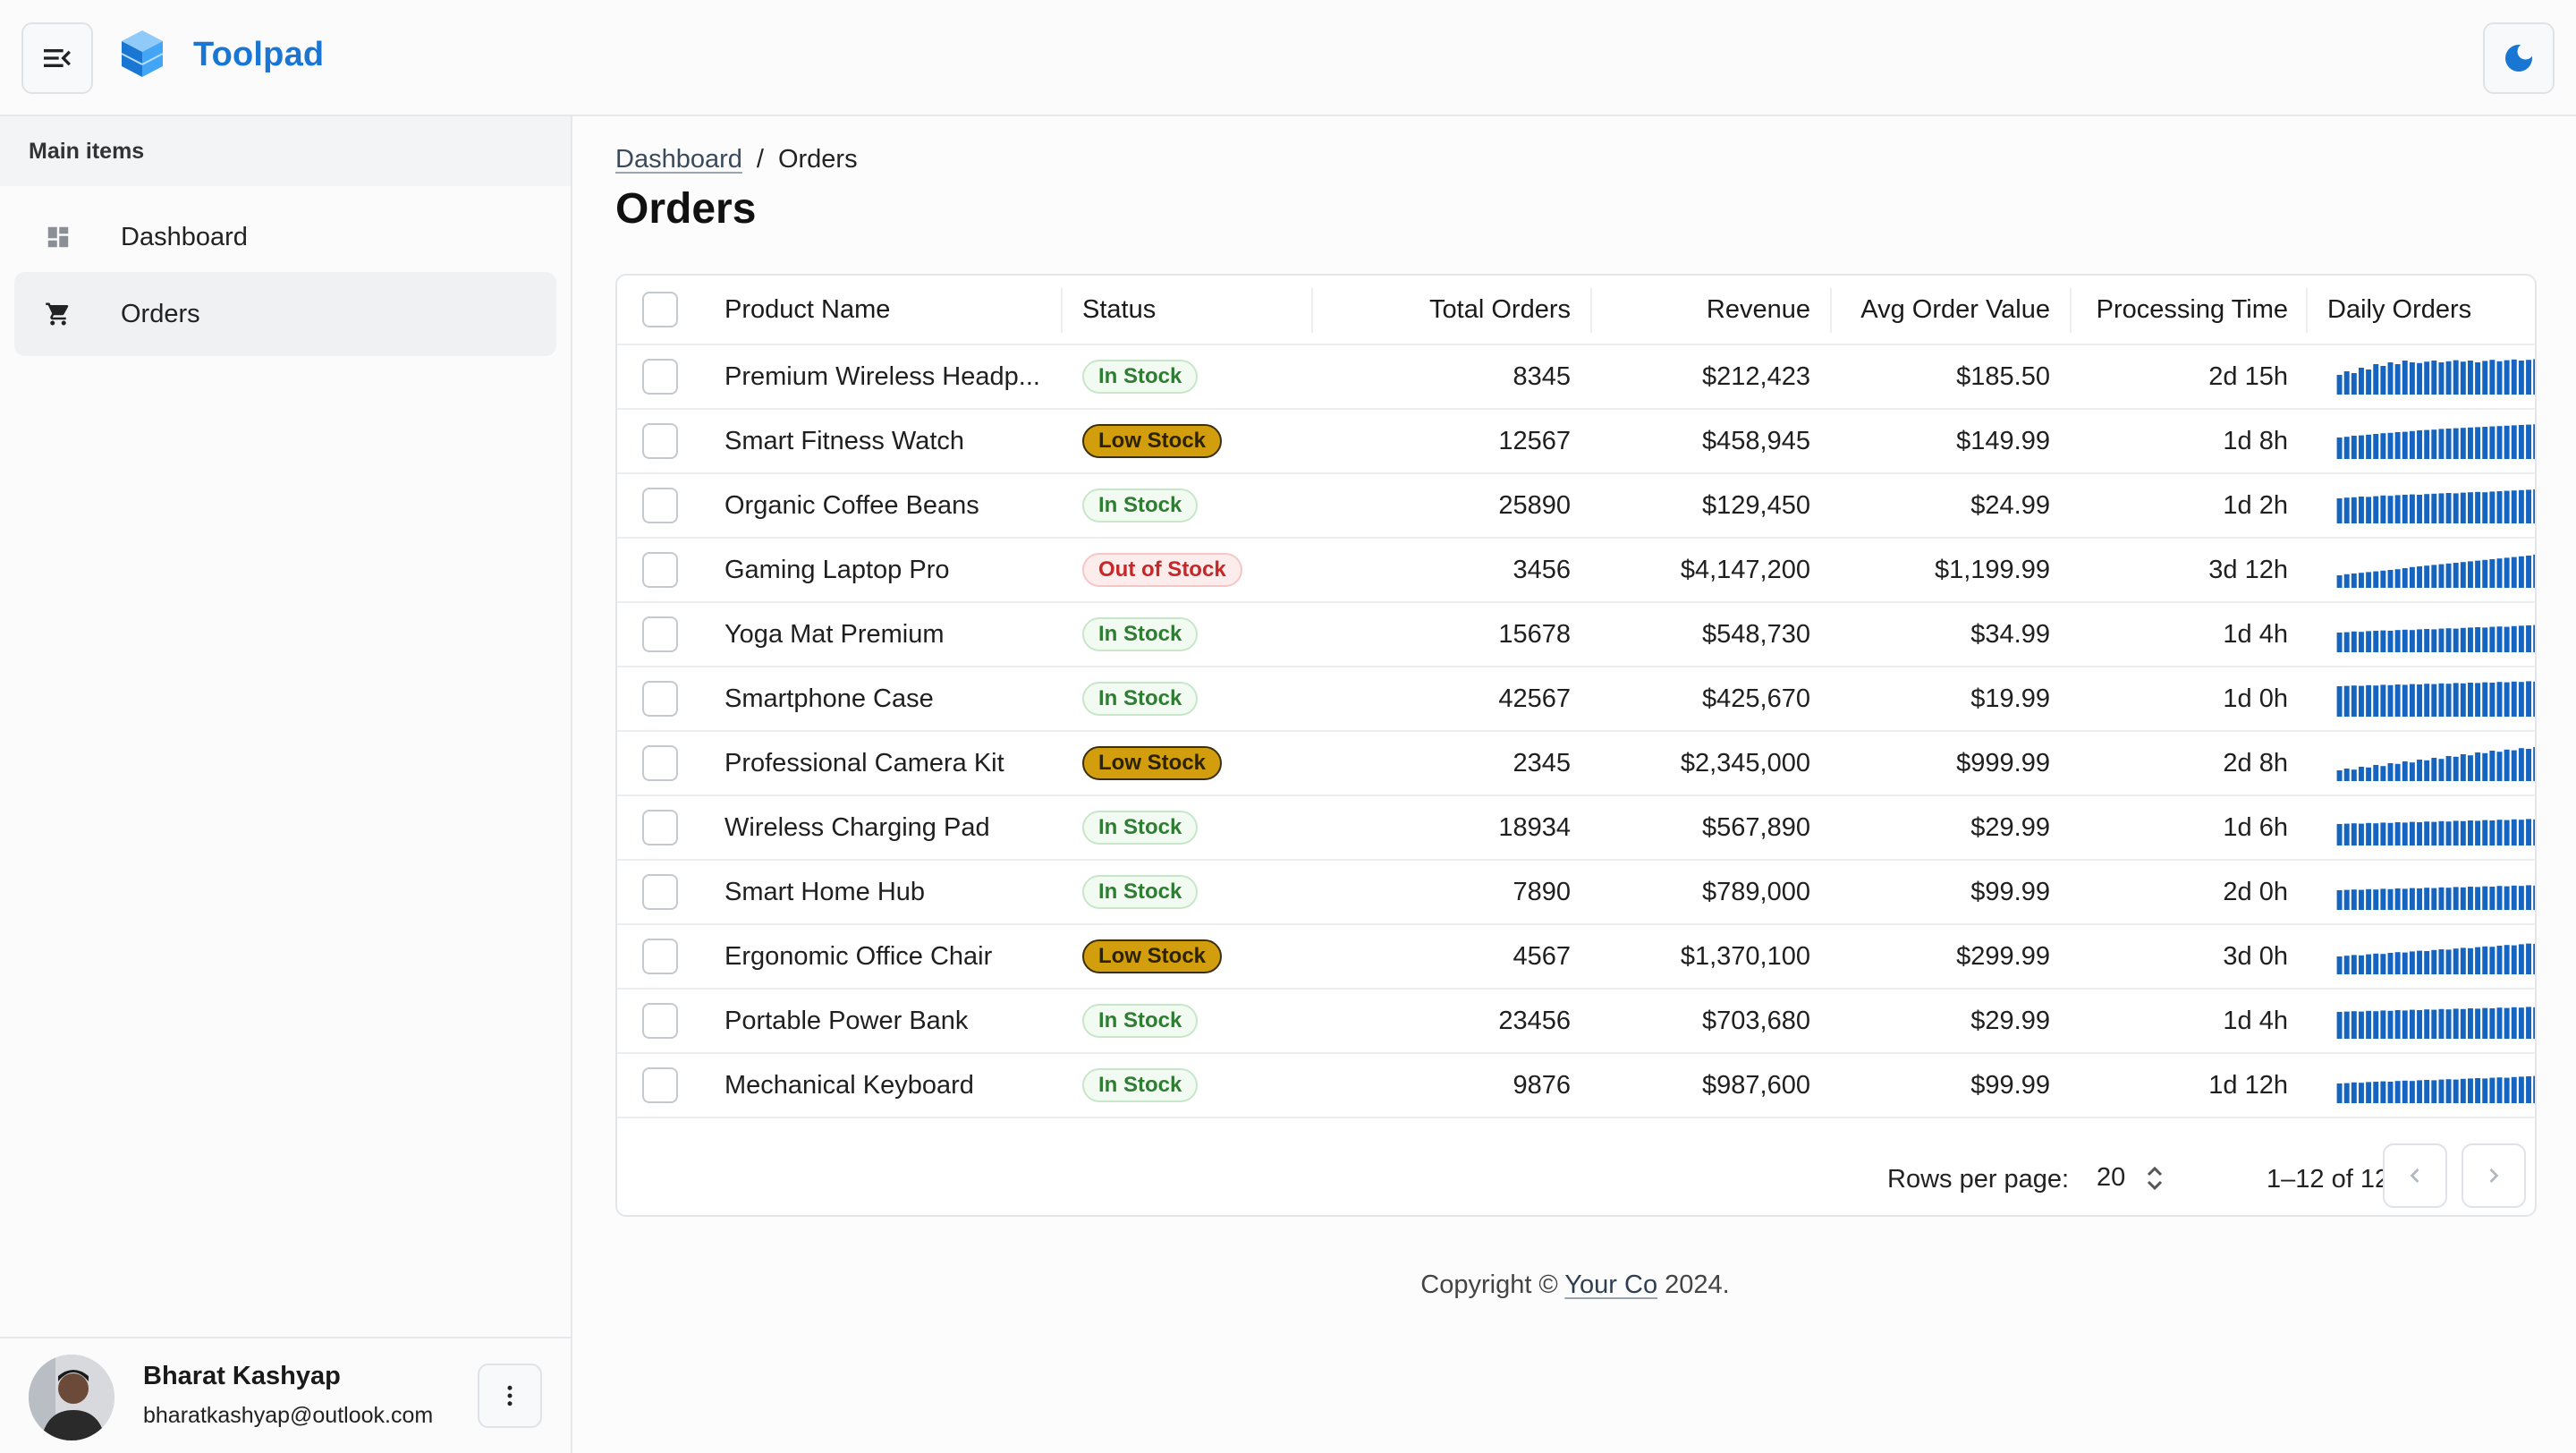 This screenshot has width=2576, height=1453. I want to click on total-orders-cell: 18934, so click(1534, 827).